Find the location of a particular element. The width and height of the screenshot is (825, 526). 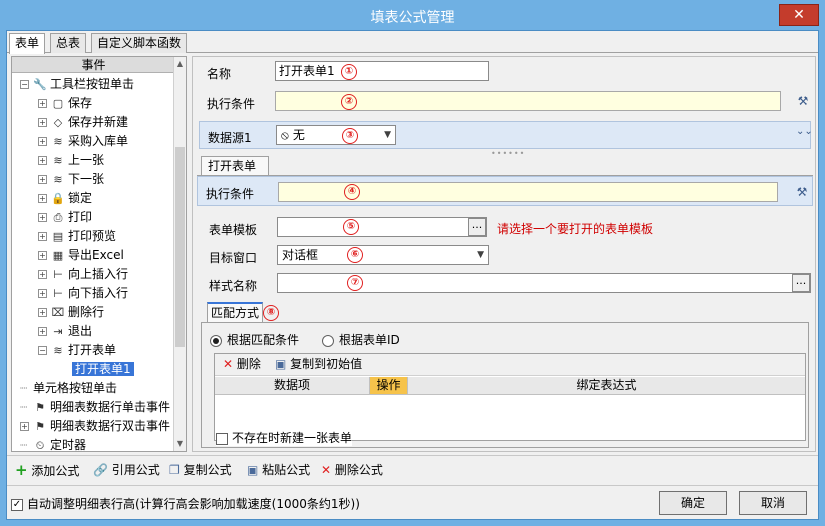

exit-icon: ⇥ is located at coordinates (58, 331).